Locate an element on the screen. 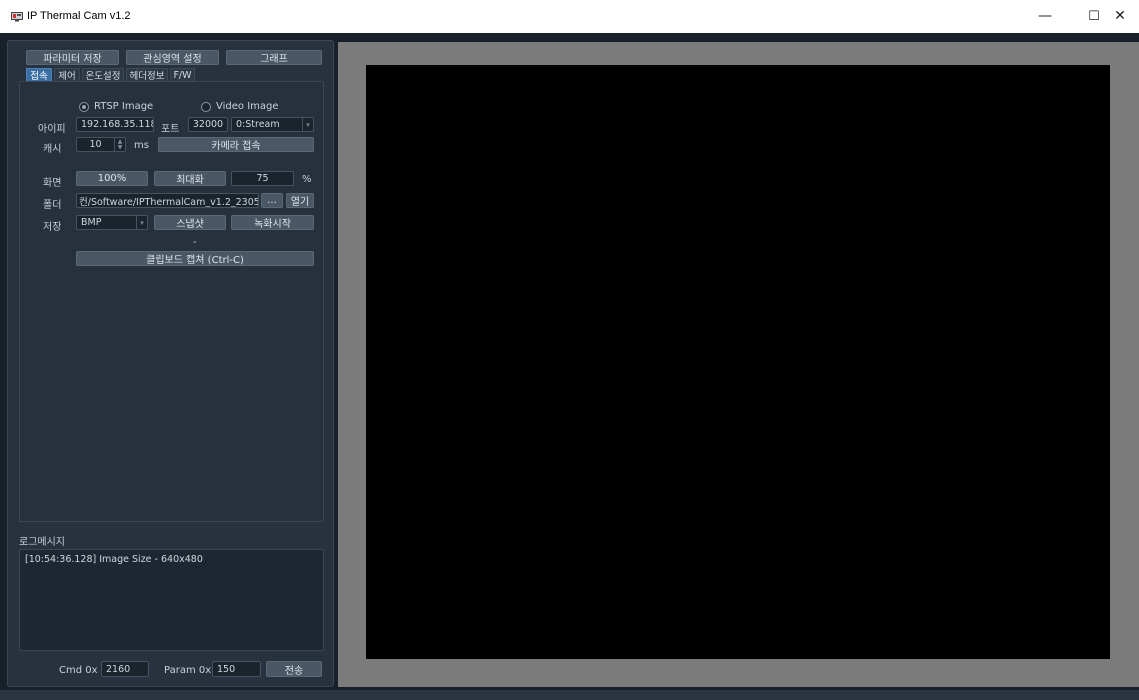 The height and width of the screenshot is (700, 1139). port-input: 32000 is located at coordinates (208, 124).